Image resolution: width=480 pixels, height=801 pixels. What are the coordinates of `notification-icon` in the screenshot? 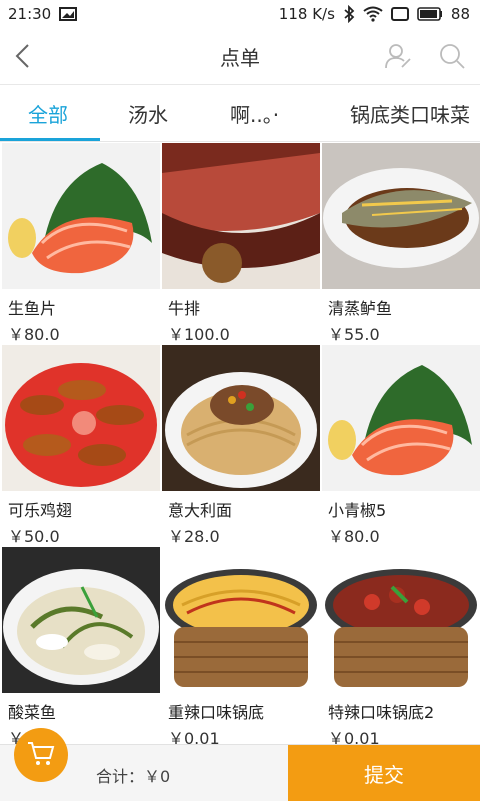 It's located at (68, 14).